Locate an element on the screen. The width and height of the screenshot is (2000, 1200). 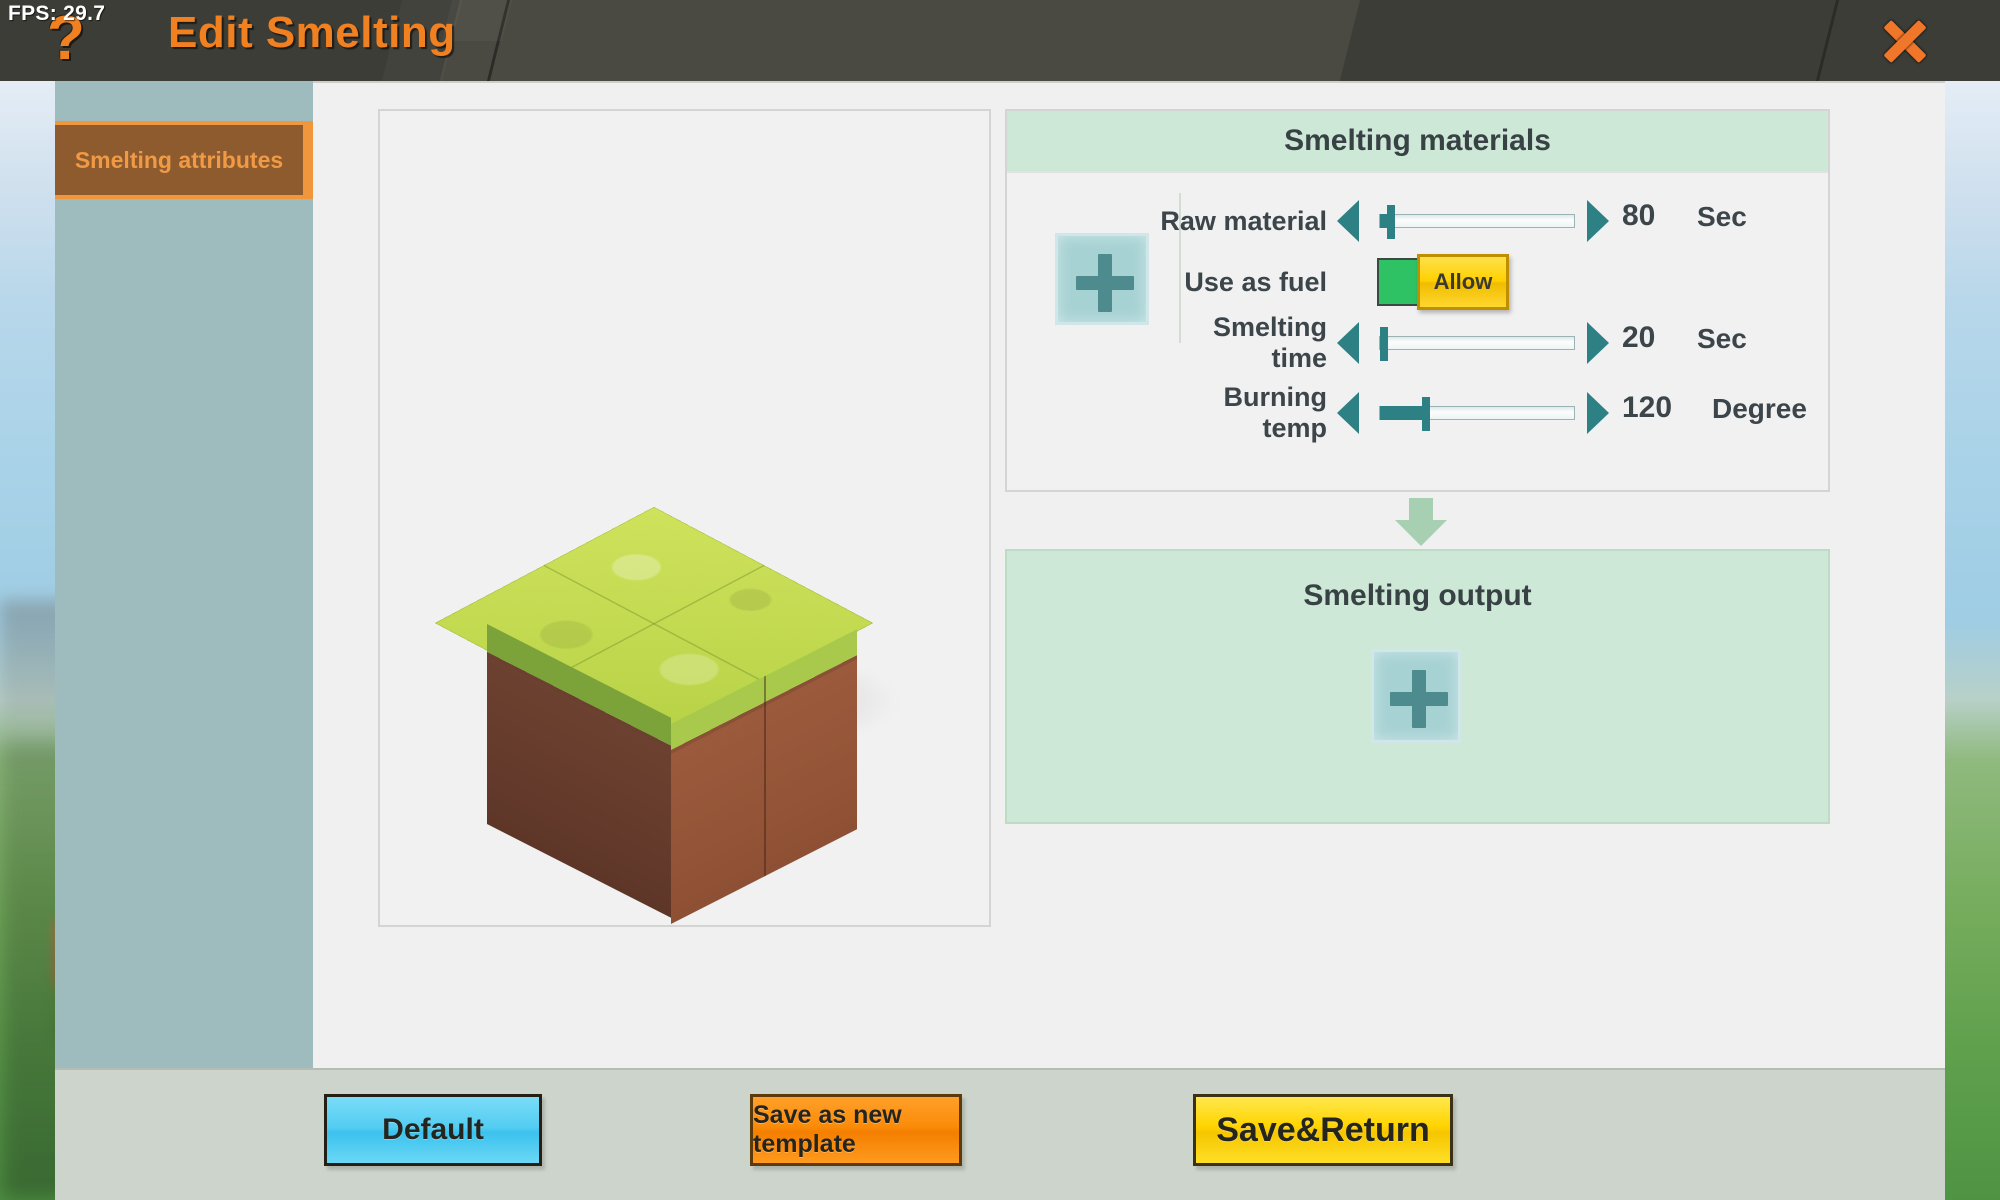
save-and-return-button-label: Save&Return is located at coordinates (1323, 1129).